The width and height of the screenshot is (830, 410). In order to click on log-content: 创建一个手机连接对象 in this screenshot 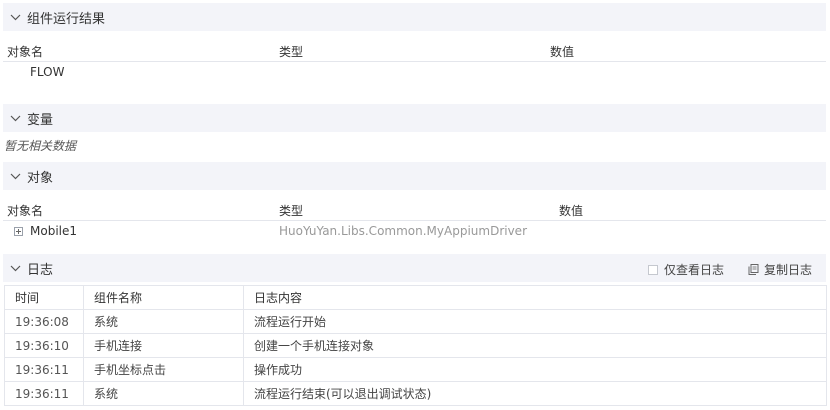, I will do `click(535, 345)`.